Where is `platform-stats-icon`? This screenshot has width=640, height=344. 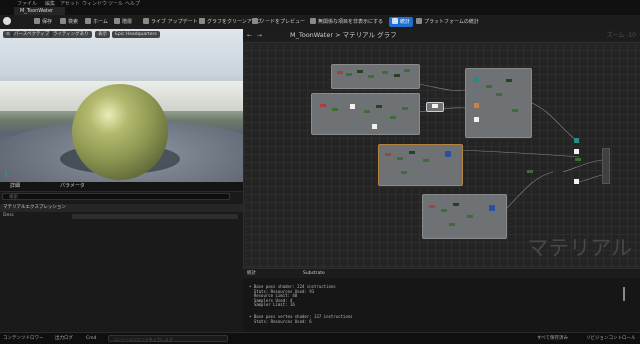 platform-stats-icon is located at coordinates (419, 21).